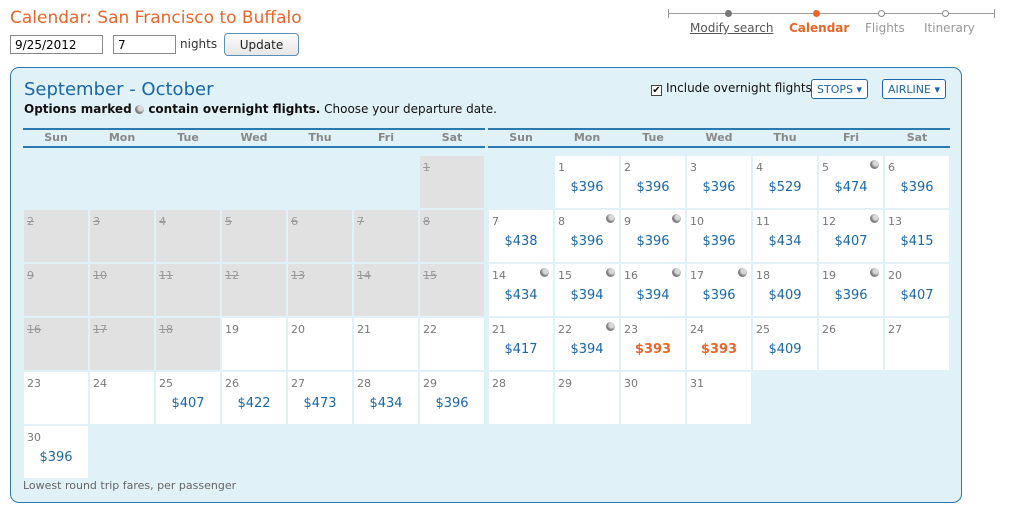 Image resolution: width=1018 pixels, height=520 pixels. What do you see at coordinates (188, 137) in the screenshot?
I see `september-weekday-tue: Tue` at bounding box center [188, 137].